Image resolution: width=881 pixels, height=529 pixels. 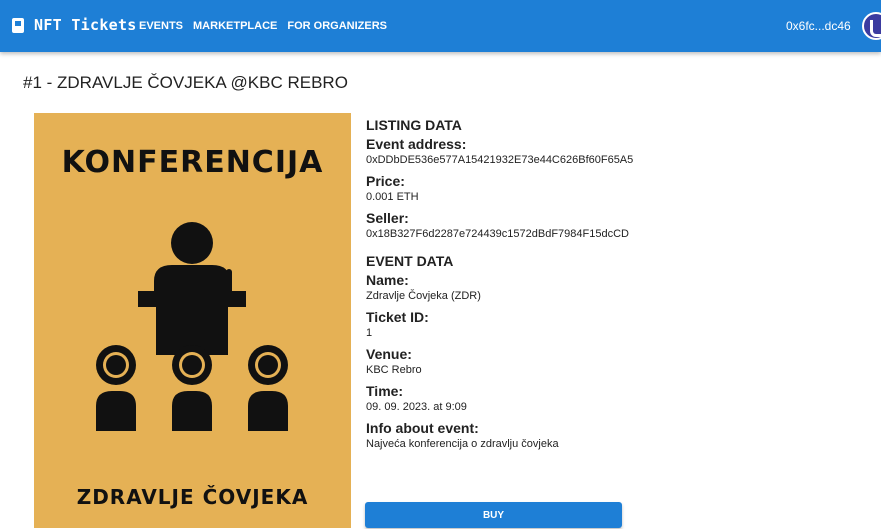 I want to click on listing-section-title: LISTING DATA, so click(x=414, y=125).